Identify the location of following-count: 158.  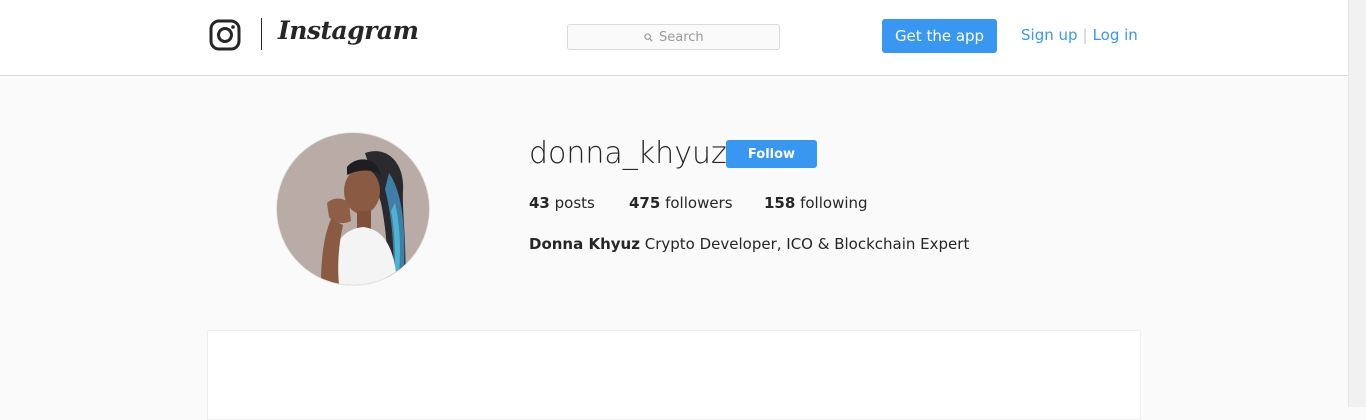
(780, 203).